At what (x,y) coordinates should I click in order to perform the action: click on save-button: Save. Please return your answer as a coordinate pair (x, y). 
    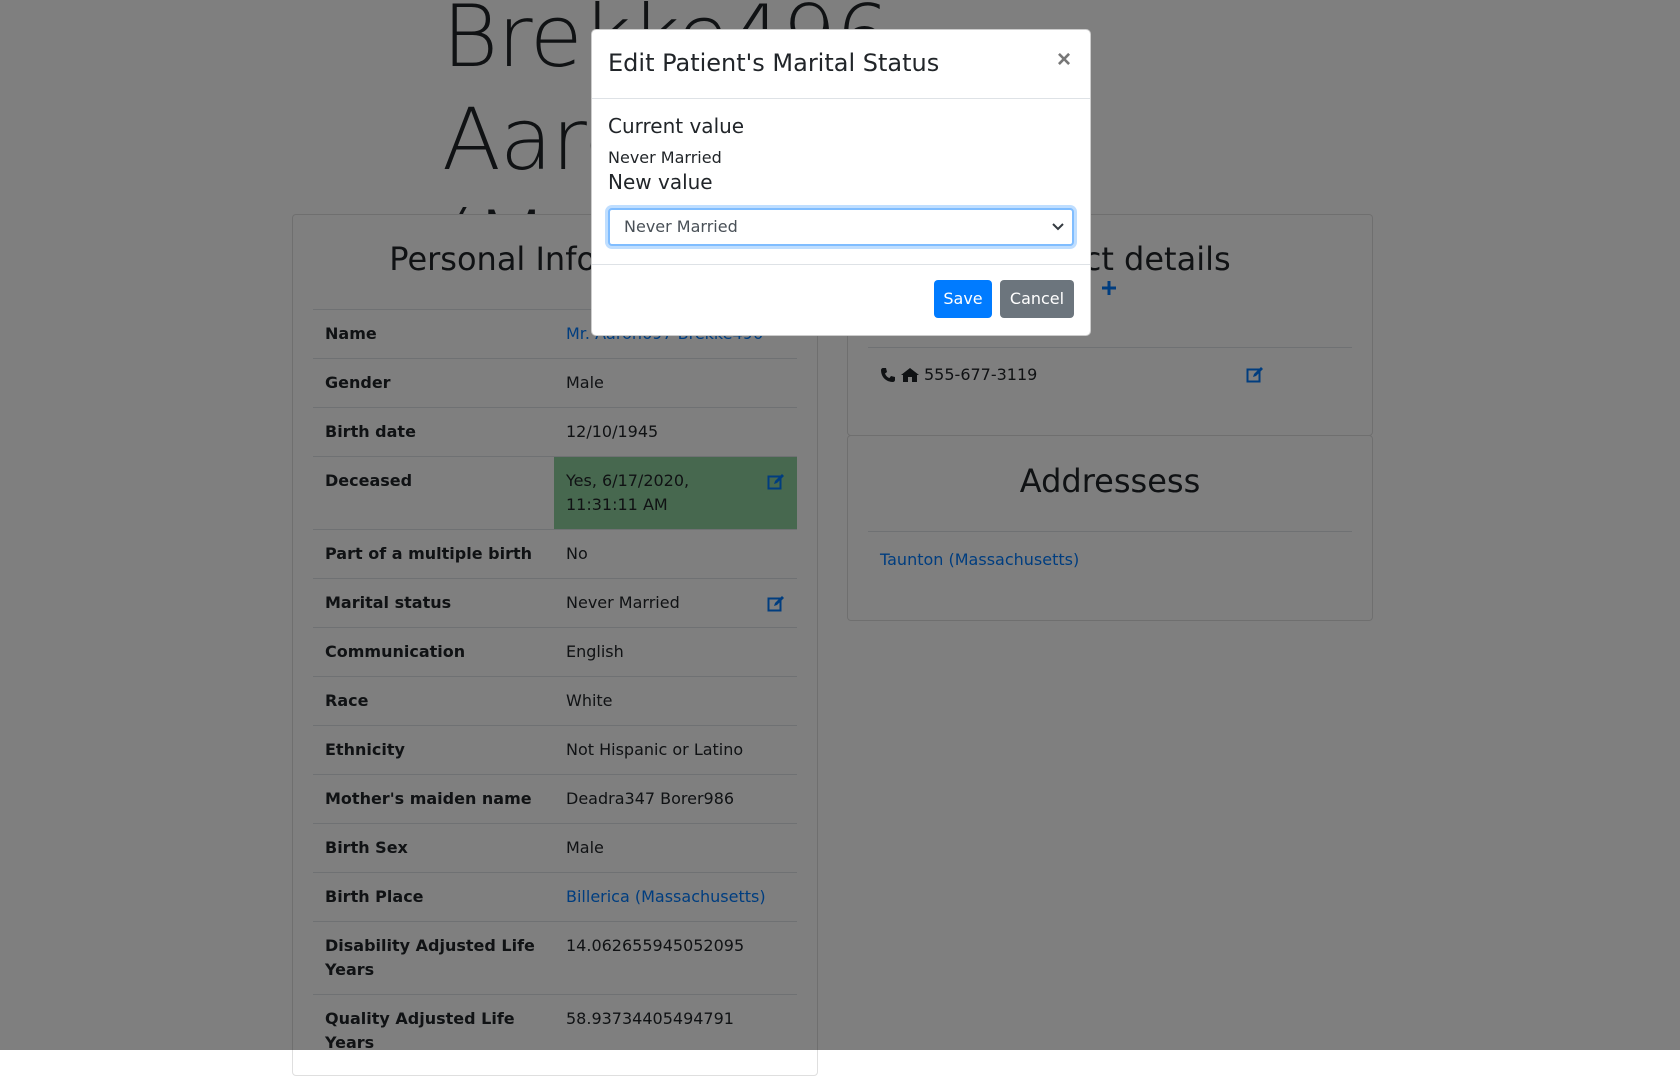
    Looking at the image, I should click on (963, 299).